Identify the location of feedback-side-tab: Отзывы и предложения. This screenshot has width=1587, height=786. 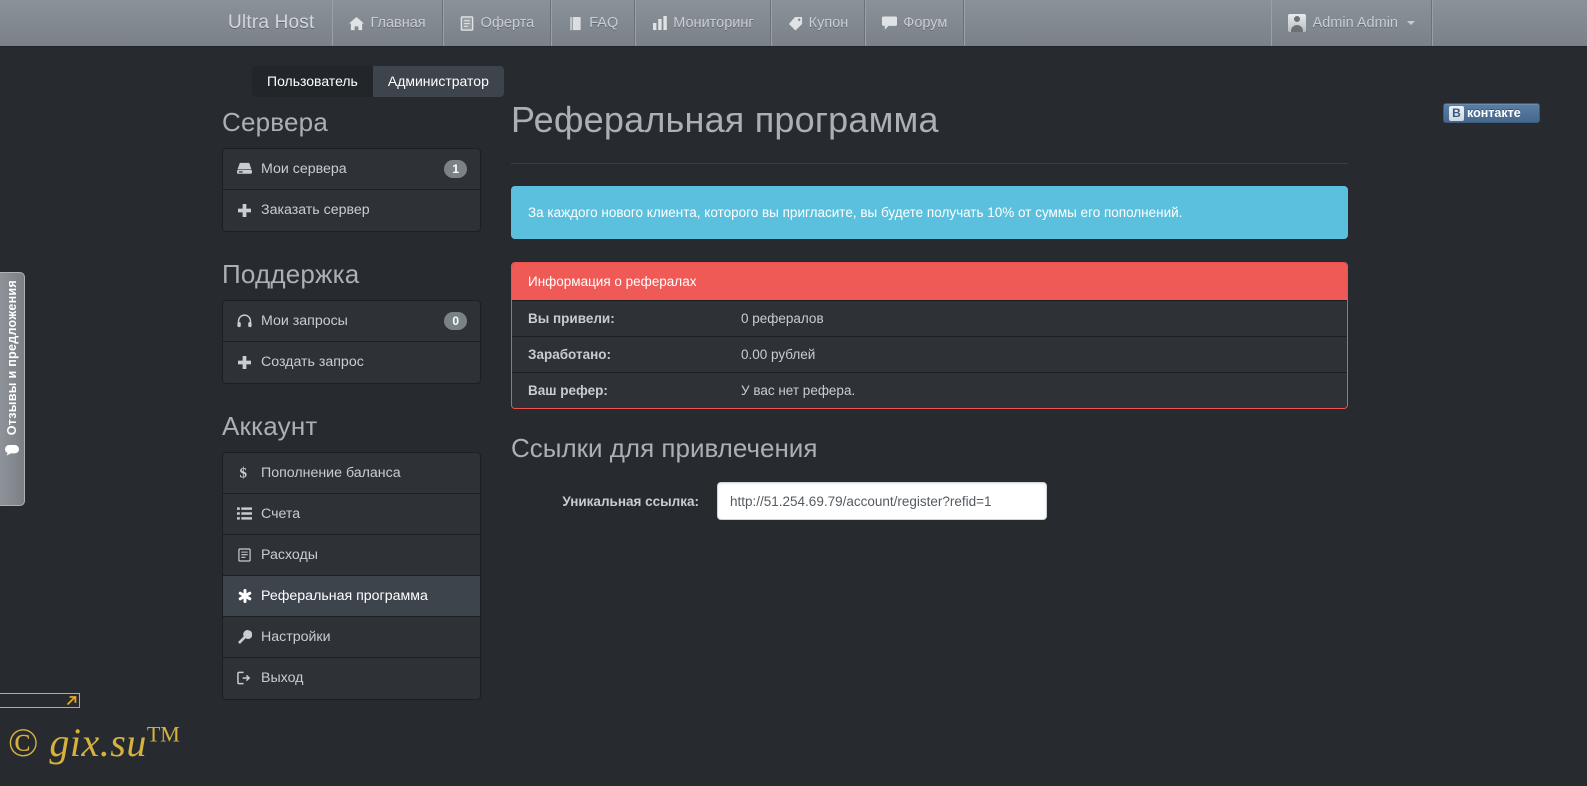
(12, 389).